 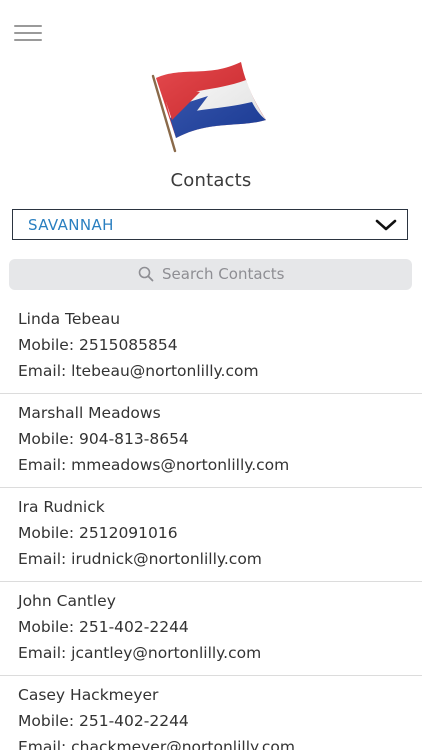 What do you see at coordinates (210, 224) in the screenshot?
I see `location-dropdown: SAVANNAH` at bounding box center [210, 224].